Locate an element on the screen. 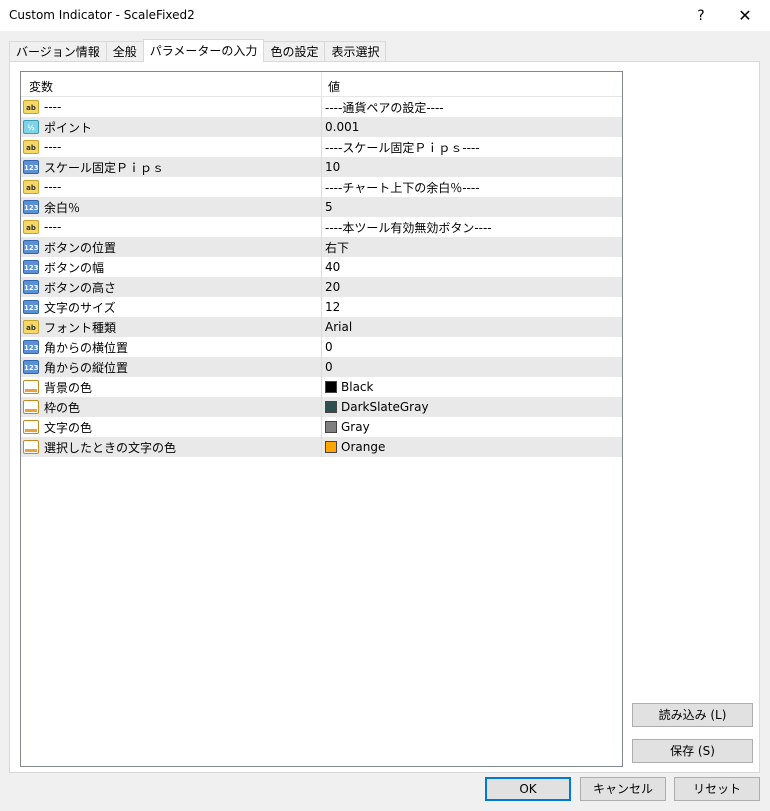 This screenshot has width=770, height=811. variable-name: 選択したときの文字の色 is located at coordinates (110, 447).